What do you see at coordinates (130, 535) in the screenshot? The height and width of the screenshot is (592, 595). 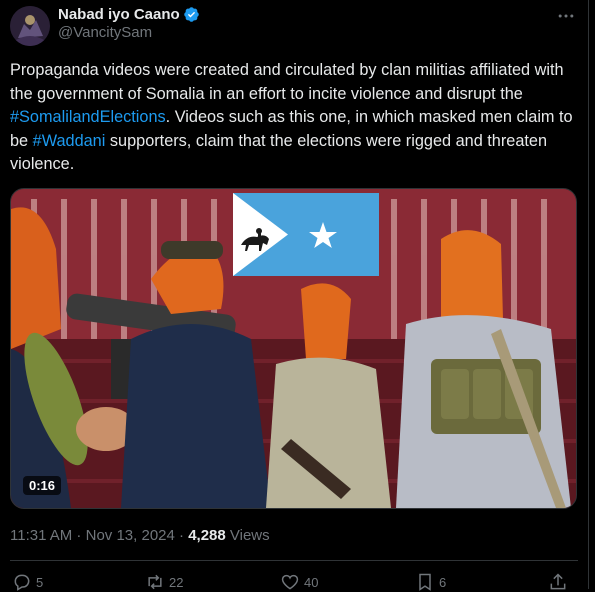 I see `tweet-date: Nov 13, 2024` at bounding box center [130, 535].